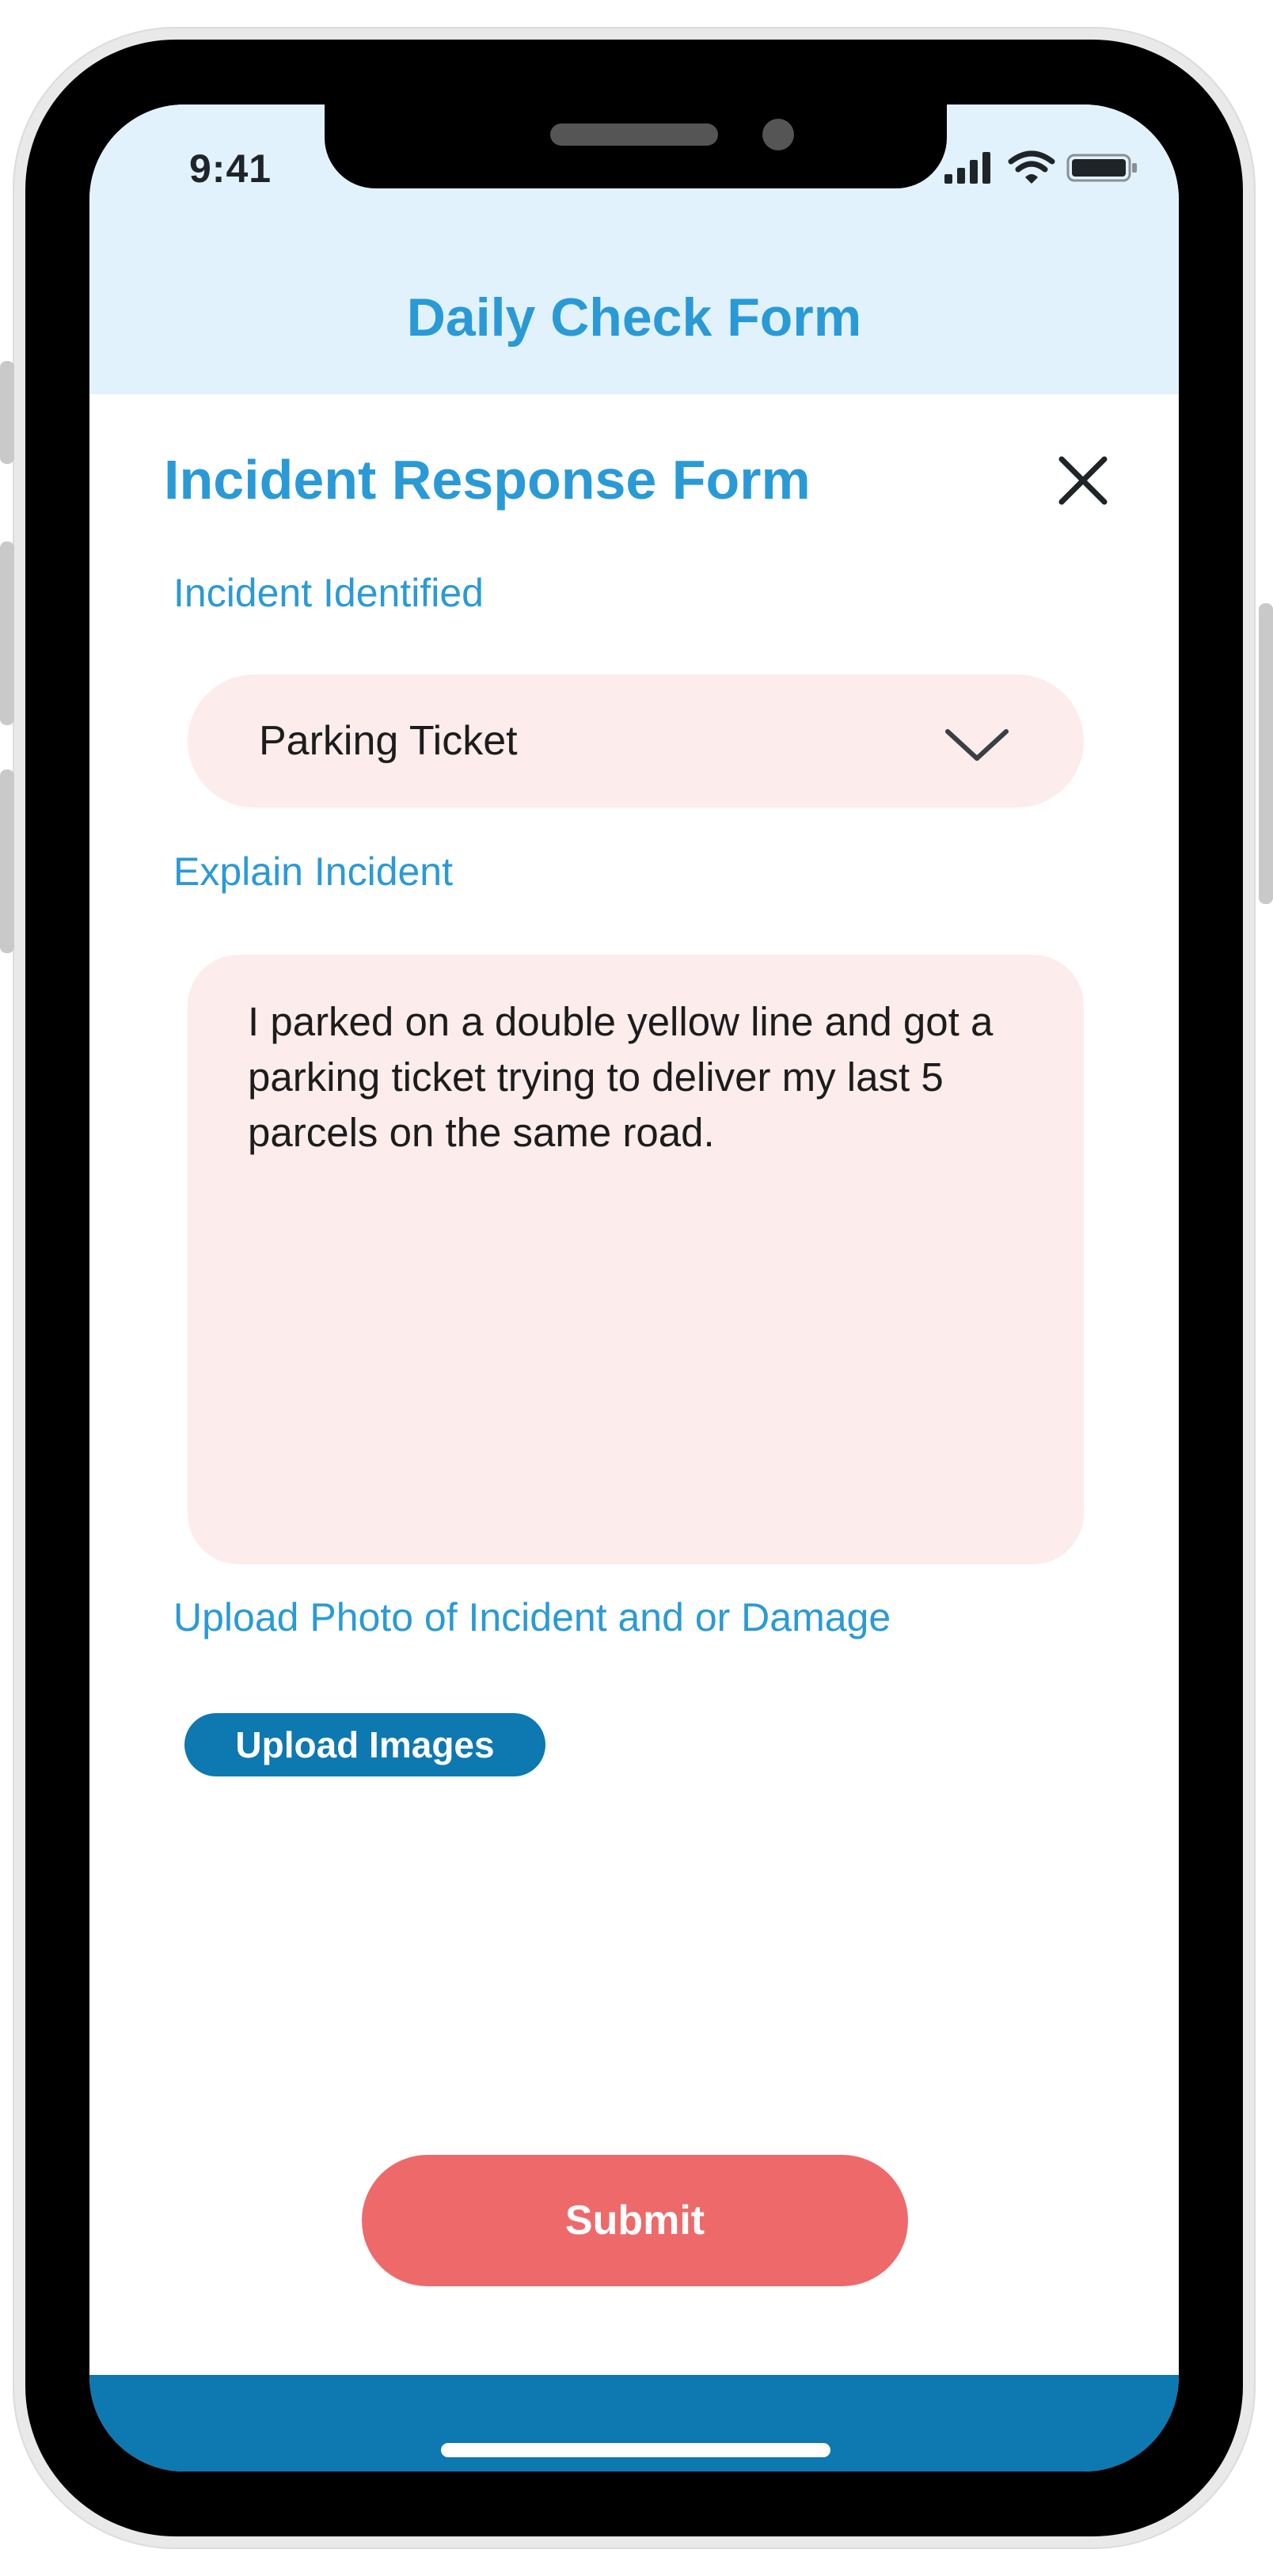 The width and height of the screenshot is (1273, 2576). Describe the element at coordinates (634, 2424) in the screenshot. I see `bottom-bar` at that location.